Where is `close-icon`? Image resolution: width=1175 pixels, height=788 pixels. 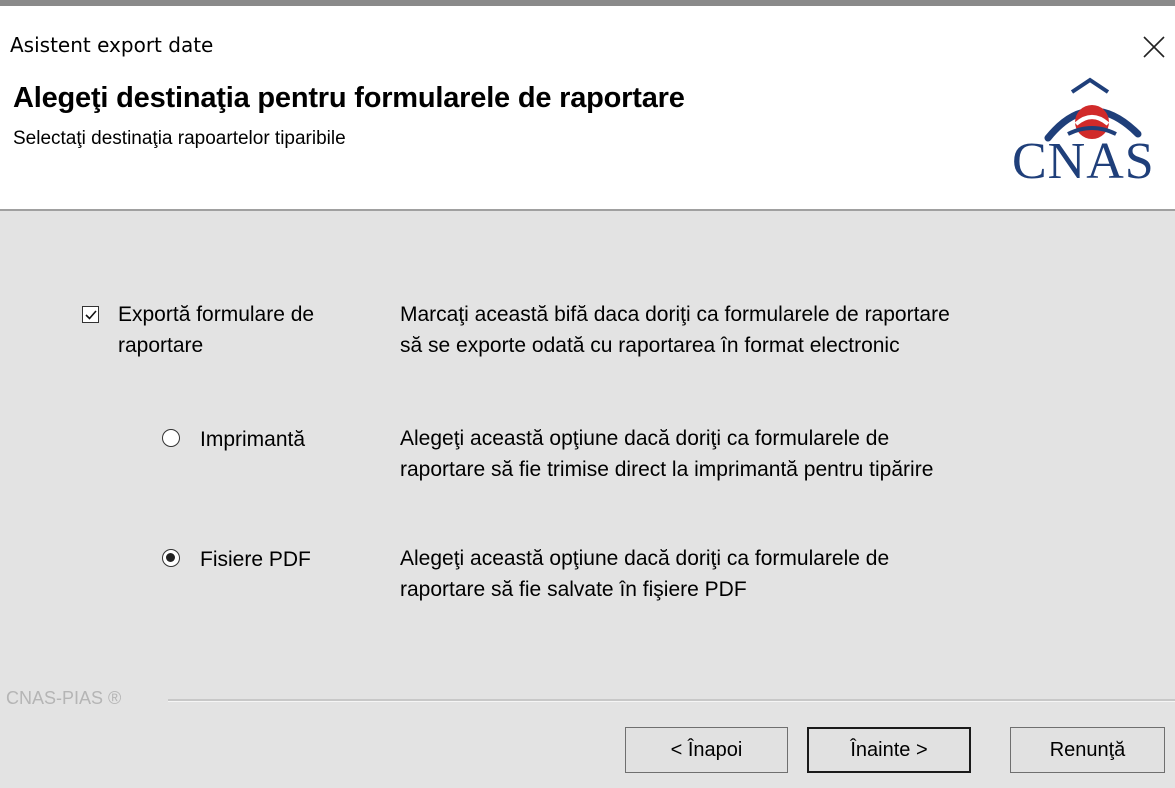
close-icon is located at coordinates (1154, 47).